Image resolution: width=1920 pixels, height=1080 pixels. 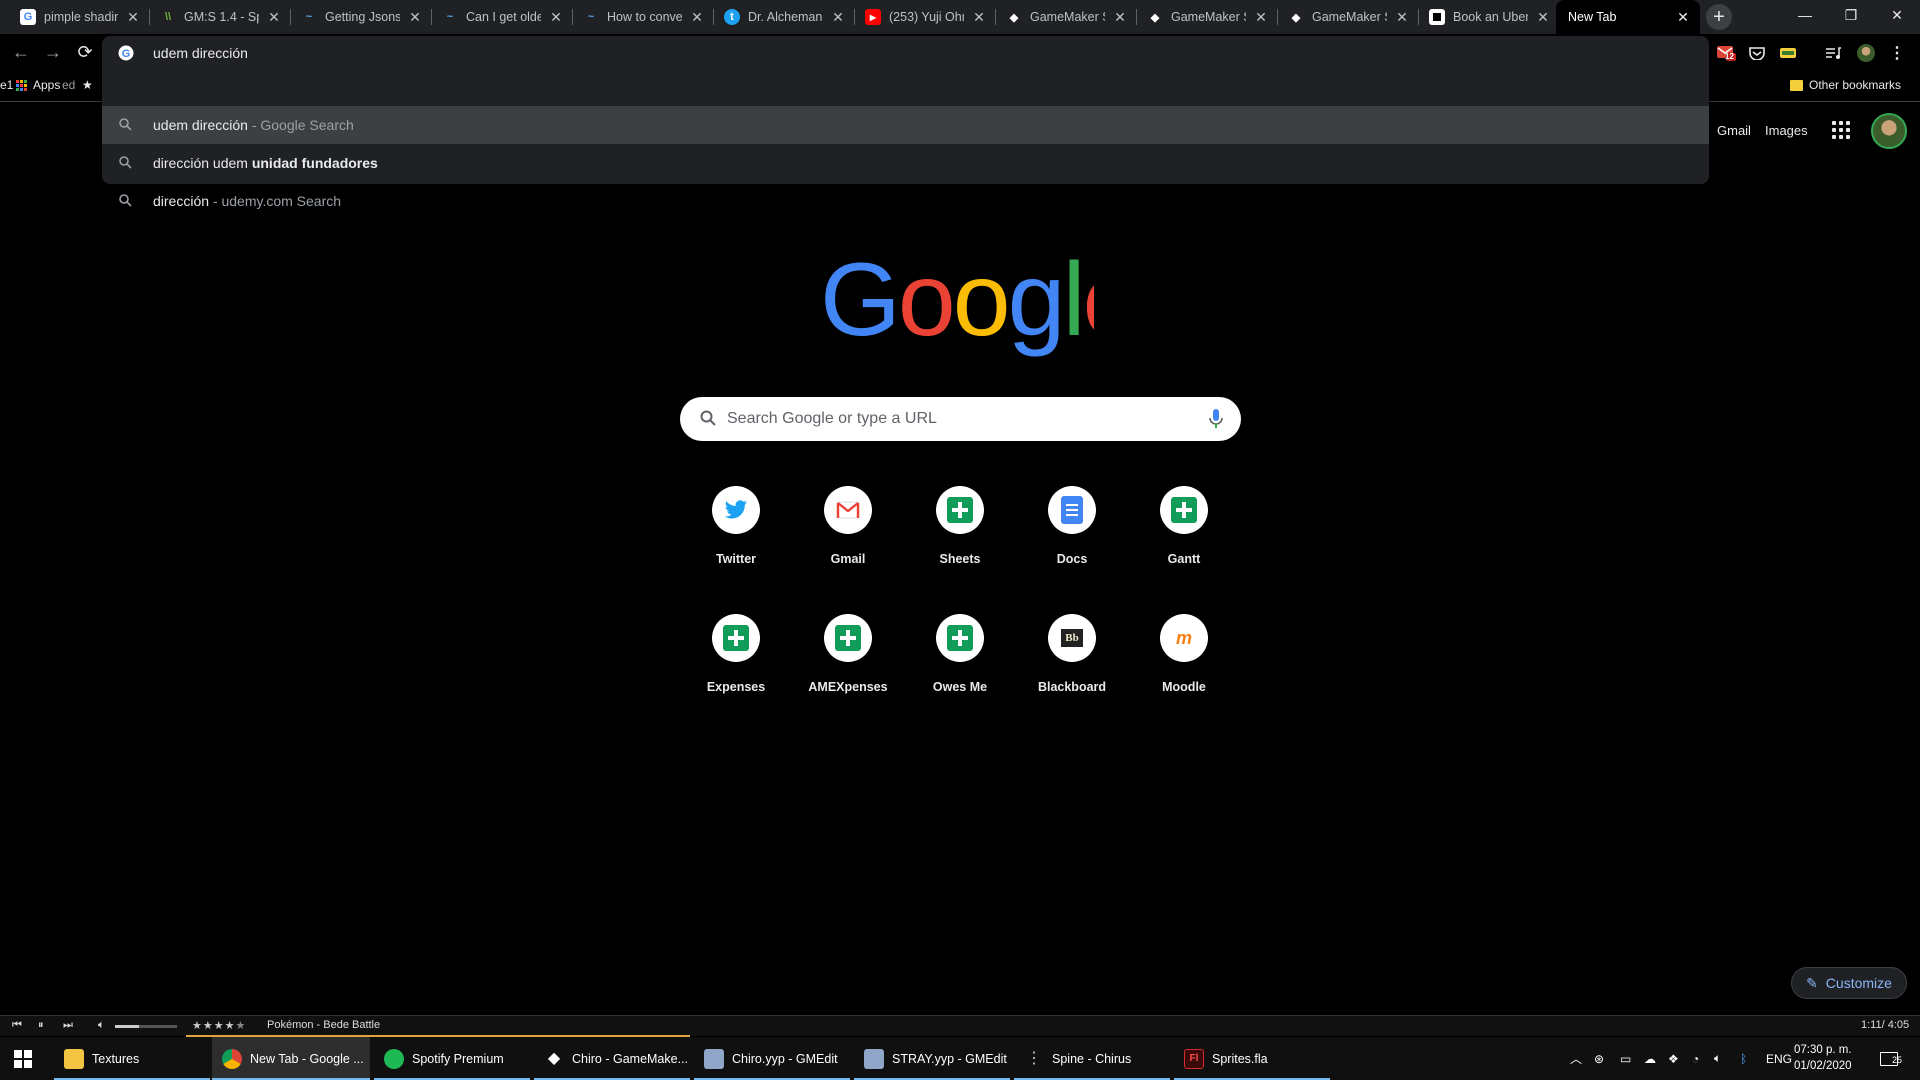 I want to click on suggestion-query: dirección, so click(x=181, y=201).